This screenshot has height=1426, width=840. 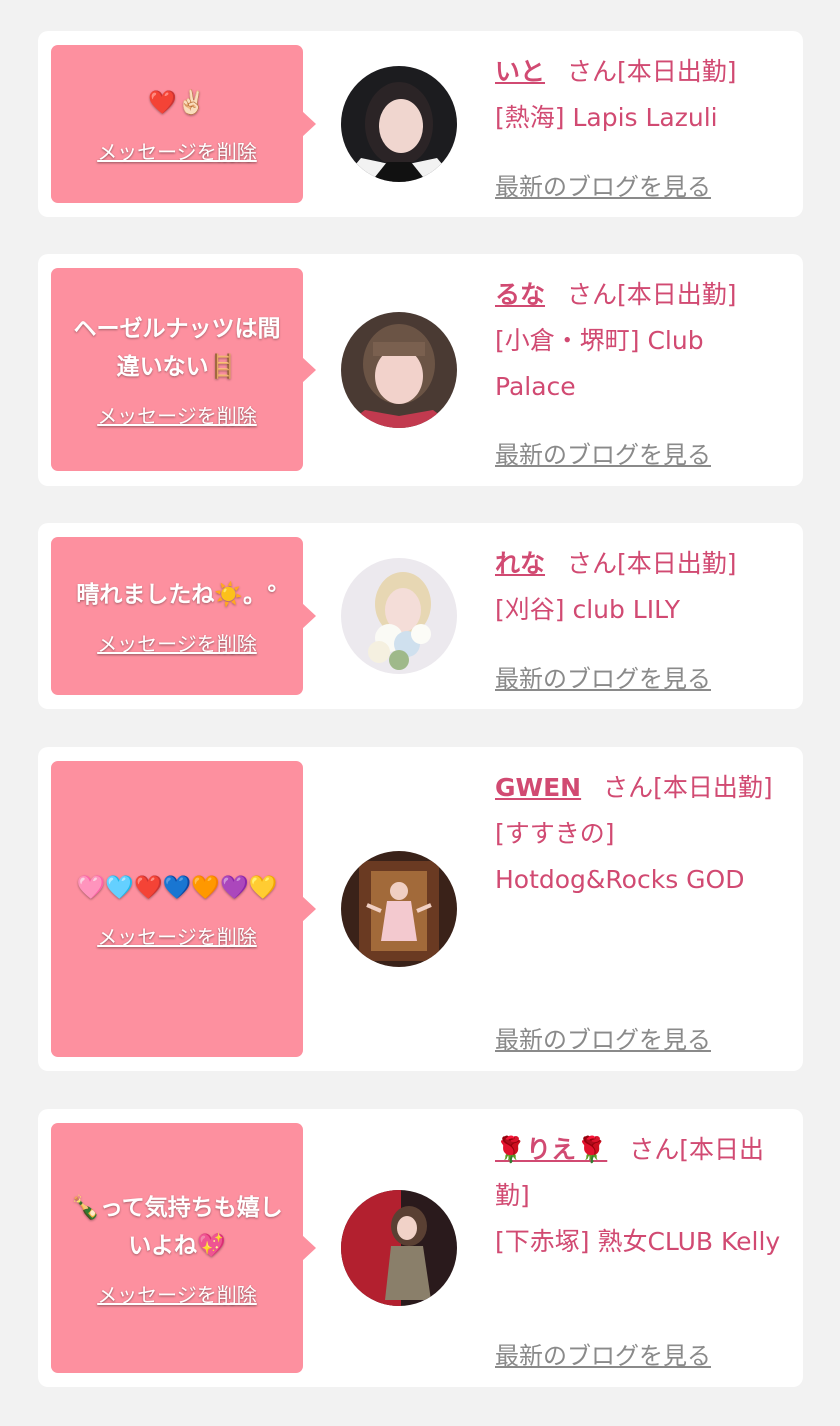 I want to click on cast-name-link: 🌹りえ🌹, so click(x=551, y=1149).